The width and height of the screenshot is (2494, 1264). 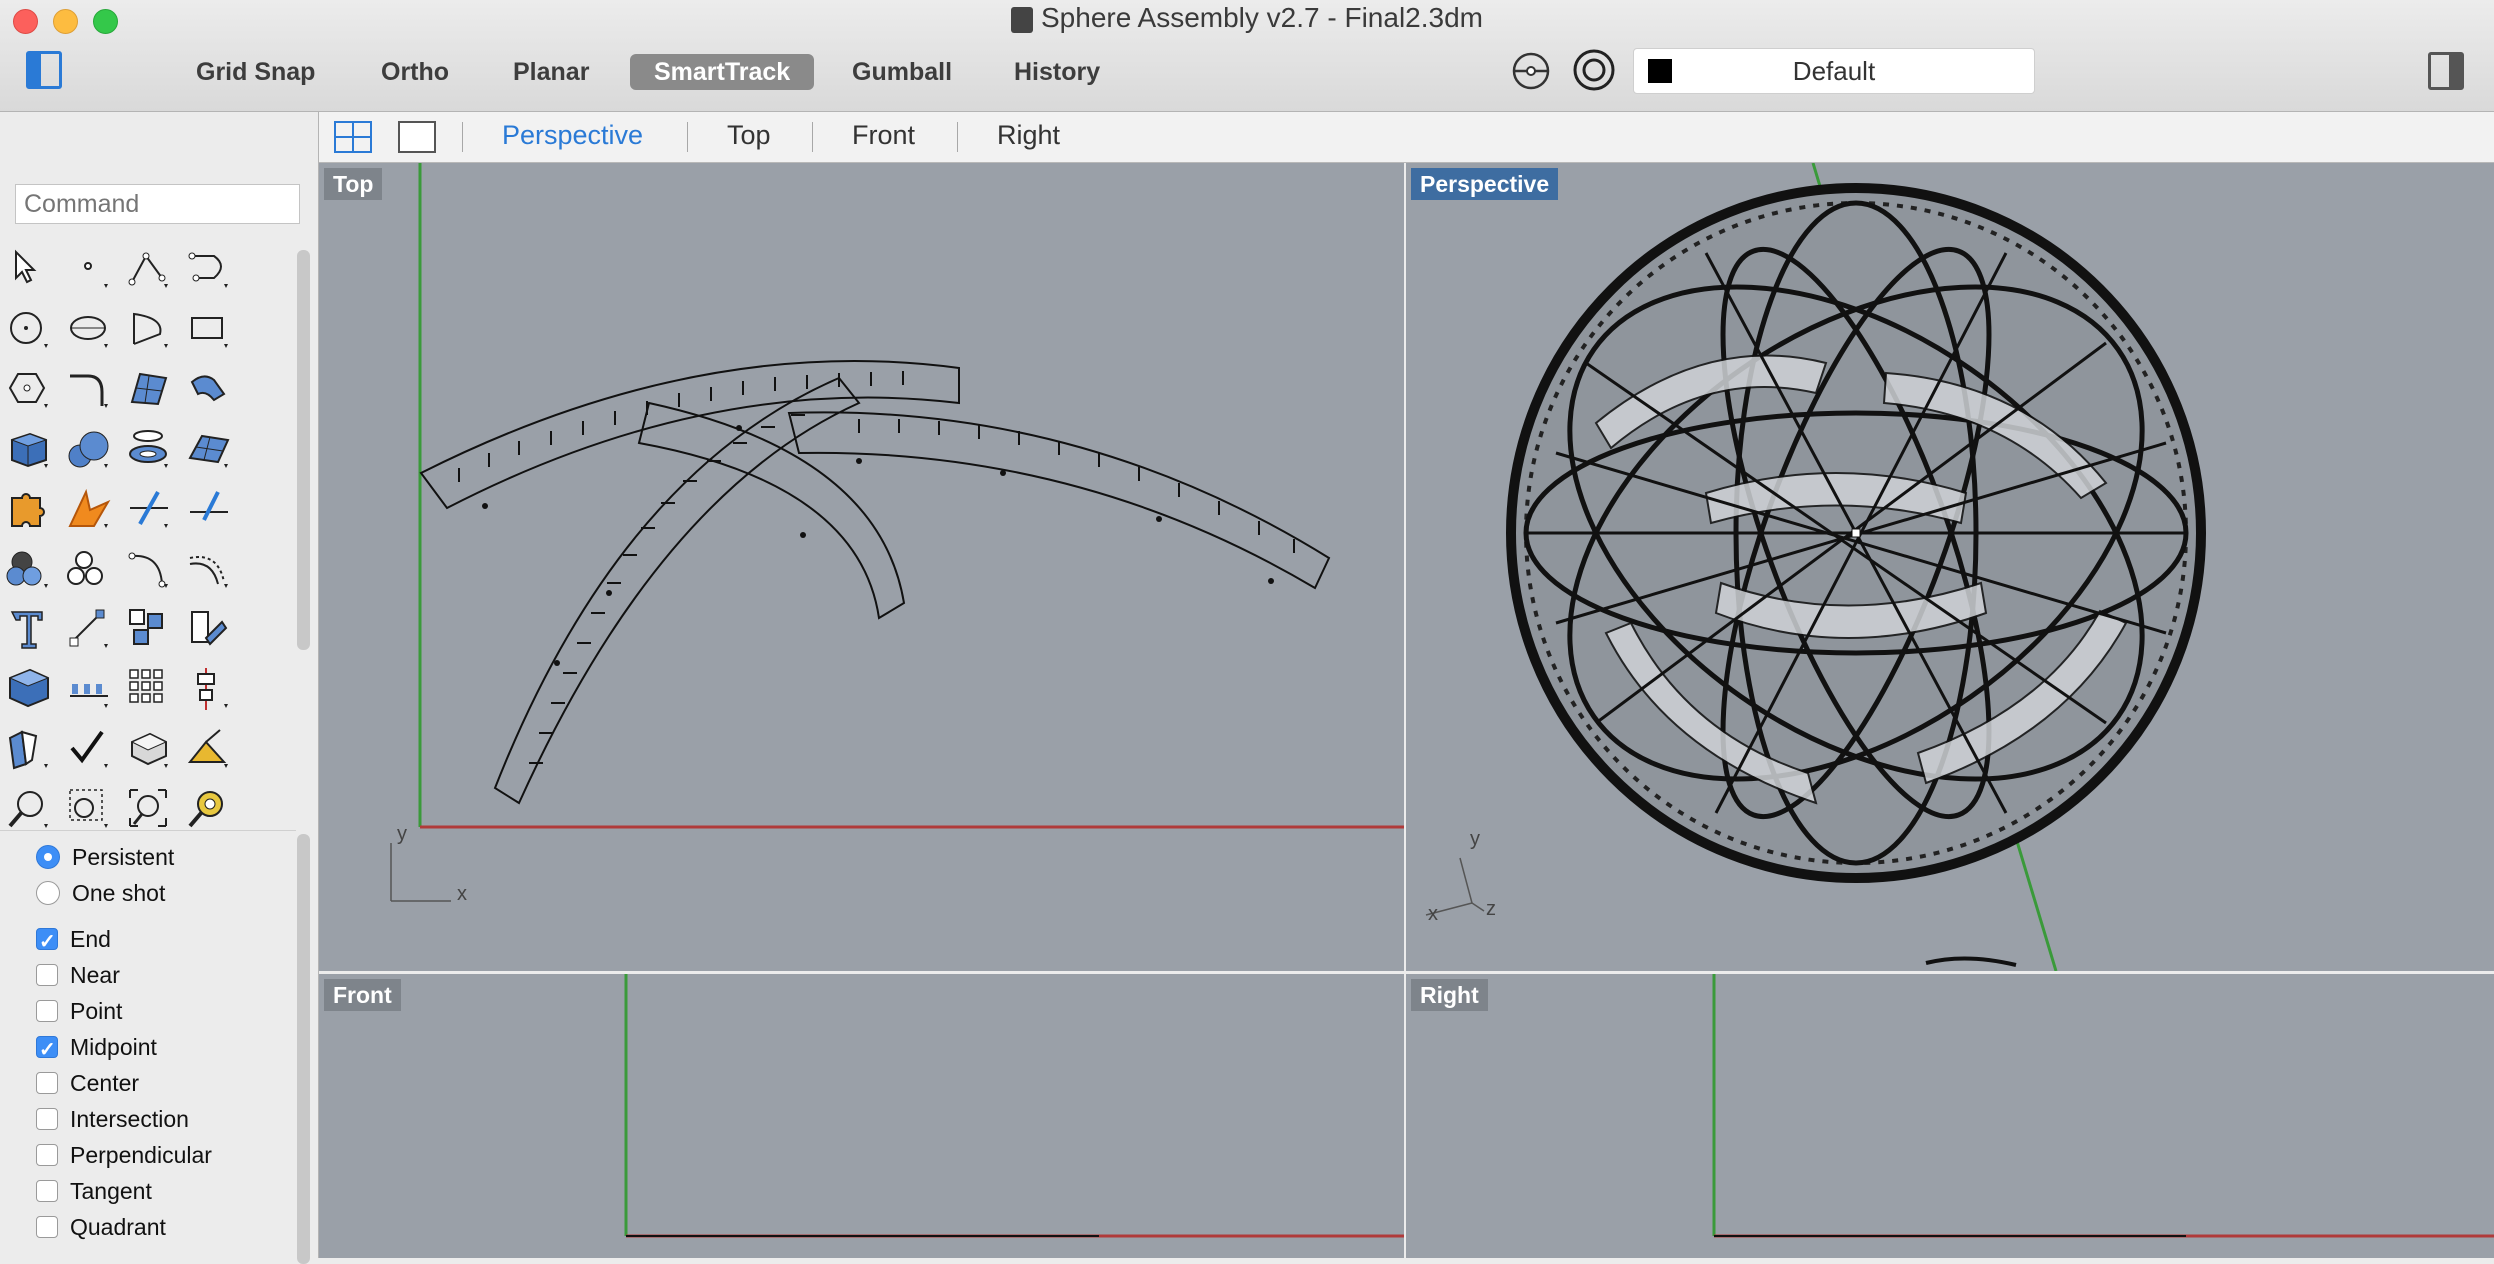 I want to click on boolean-union-icon, so click(x=30, y=570).